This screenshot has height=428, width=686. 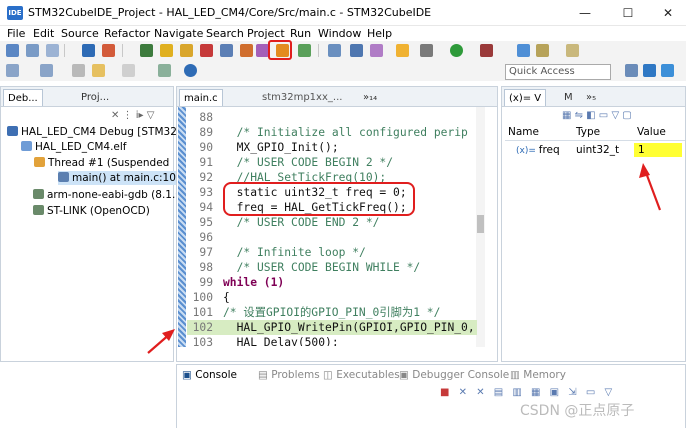 What do you see at coordinates (651, 132) in the screenshot?
I see `column-value: Value` at bounding box center [651, 132].